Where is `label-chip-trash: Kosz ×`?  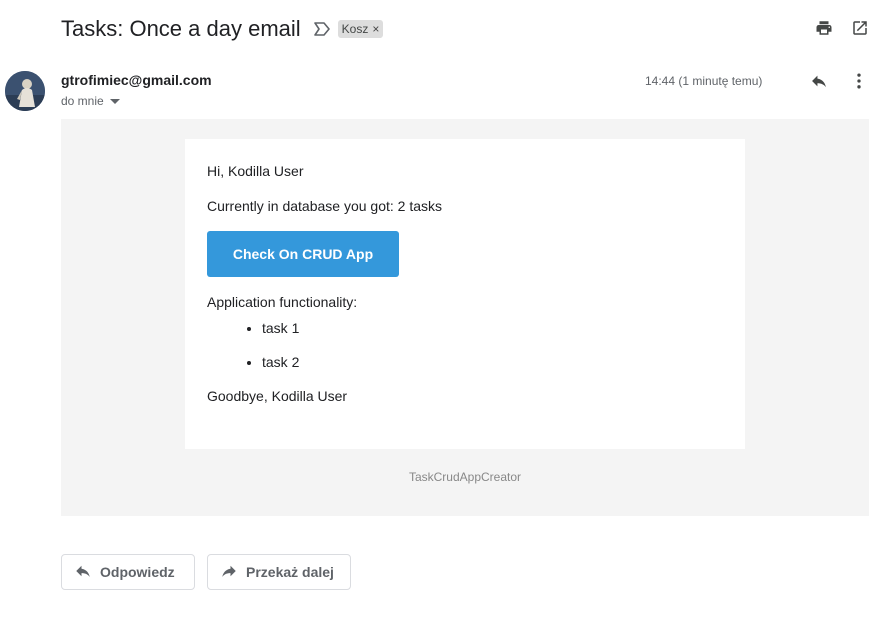
label-chip-trash: Kosz × is located at coordinates (360, 29).